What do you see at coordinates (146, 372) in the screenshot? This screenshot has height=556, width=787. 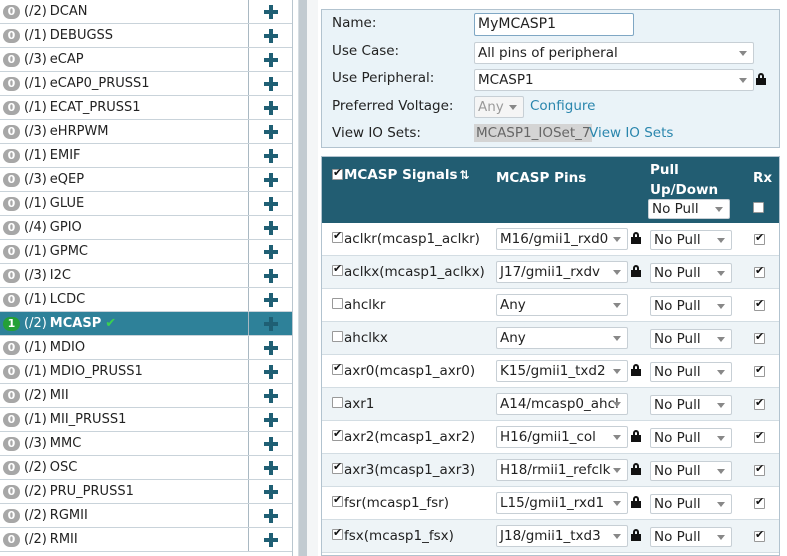 I see `peripheral-row: 0 (/1) MDIO_PRUSS1` at bounding box center [146, 372].